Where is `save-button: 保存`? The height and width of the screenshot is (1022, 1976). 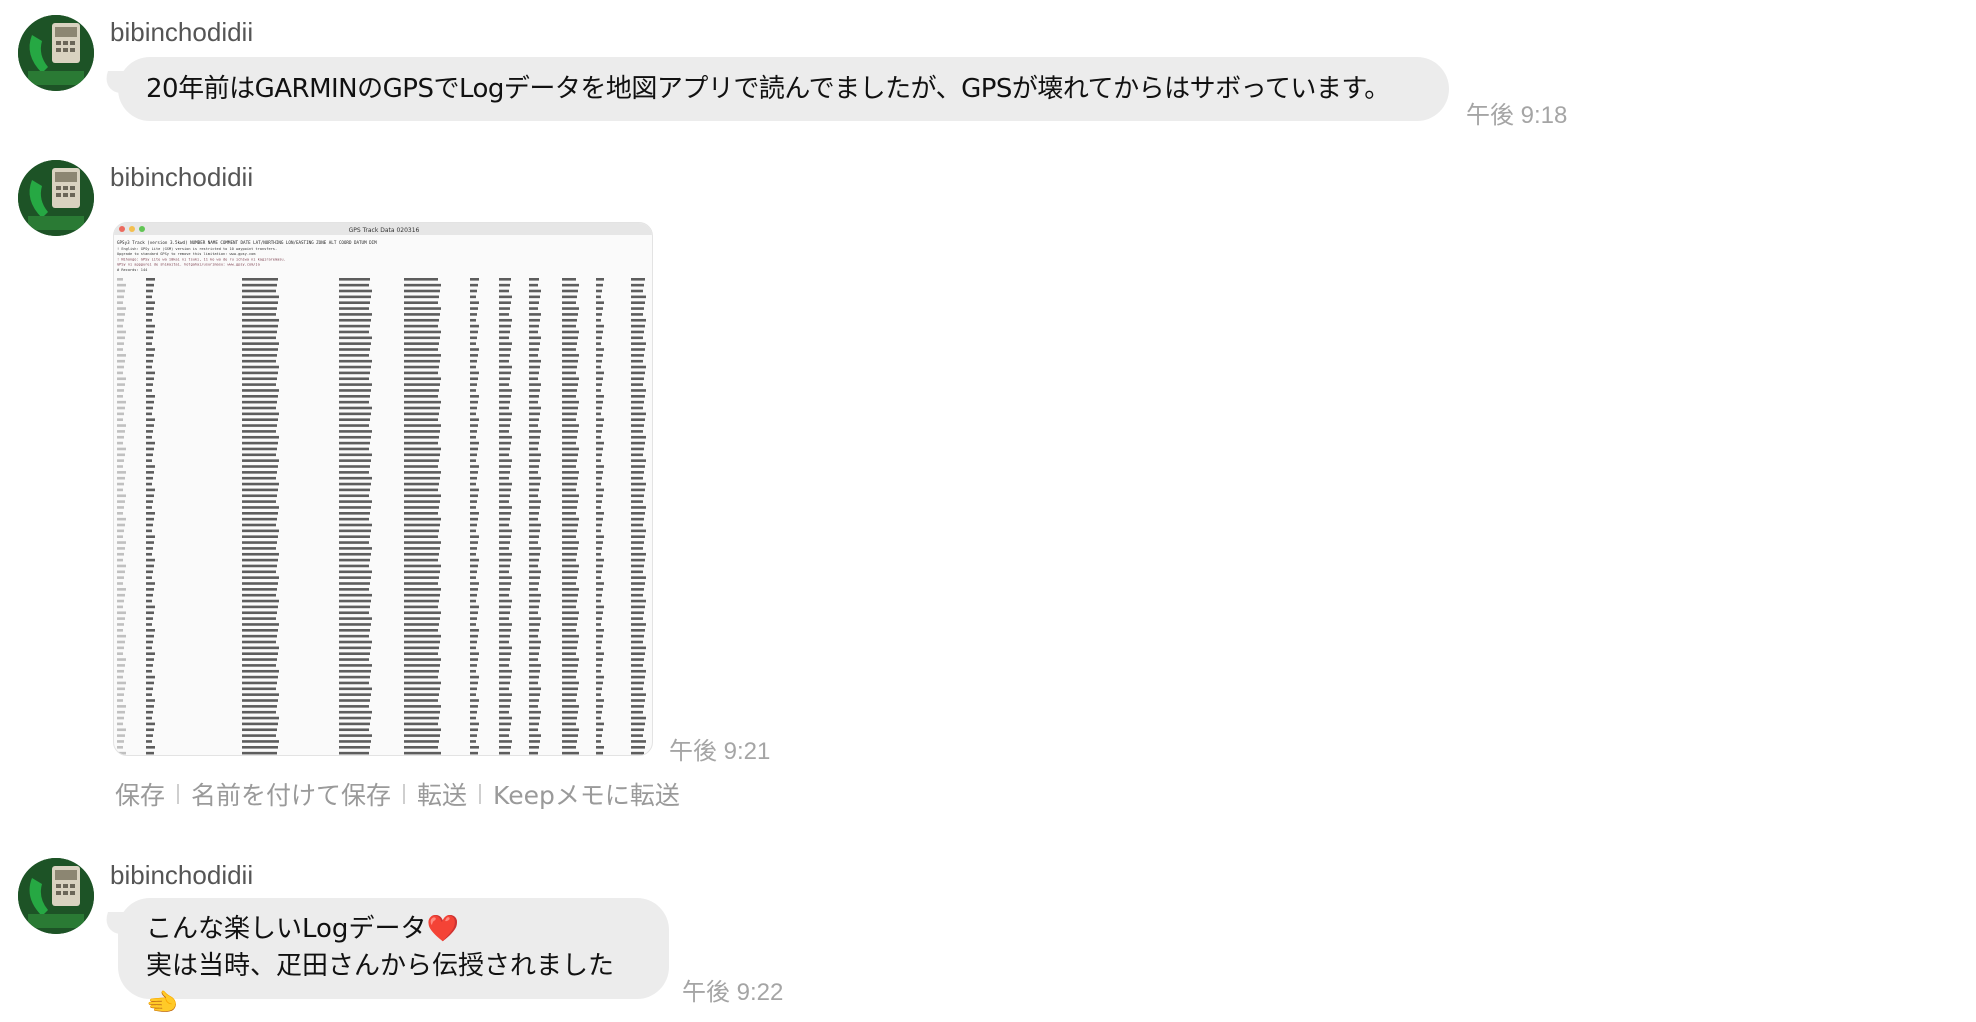
save-button: 保存 is located at coordinates (140, 794).